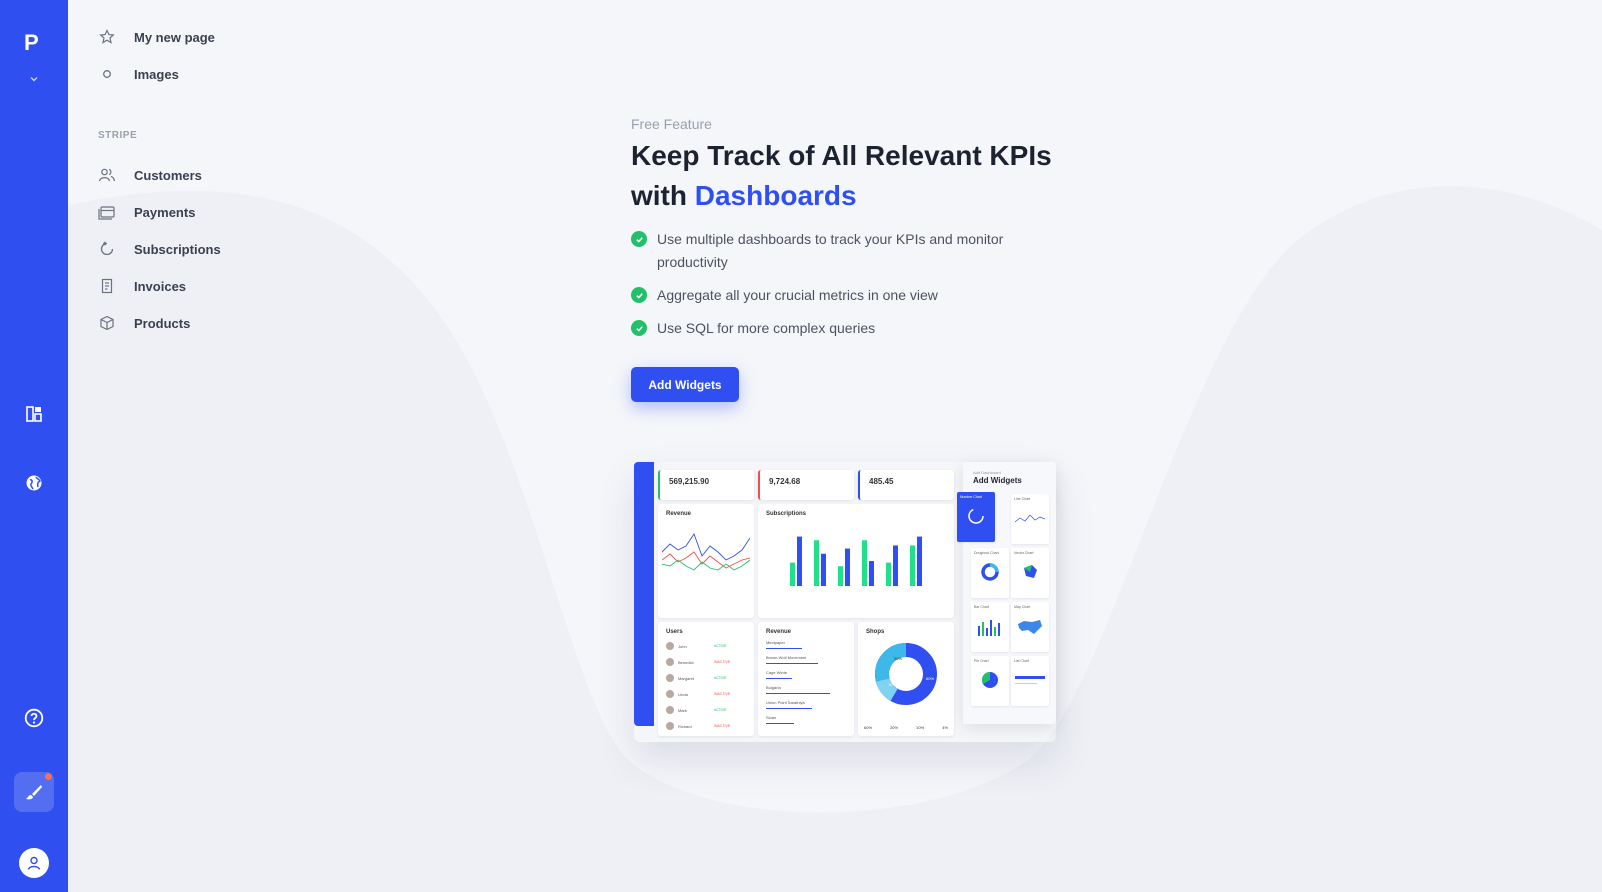 This screenshot has width=1602, height=892. I want to click on preview-shops-footer: 60% 20% 10% 4%, so click(906, 727).